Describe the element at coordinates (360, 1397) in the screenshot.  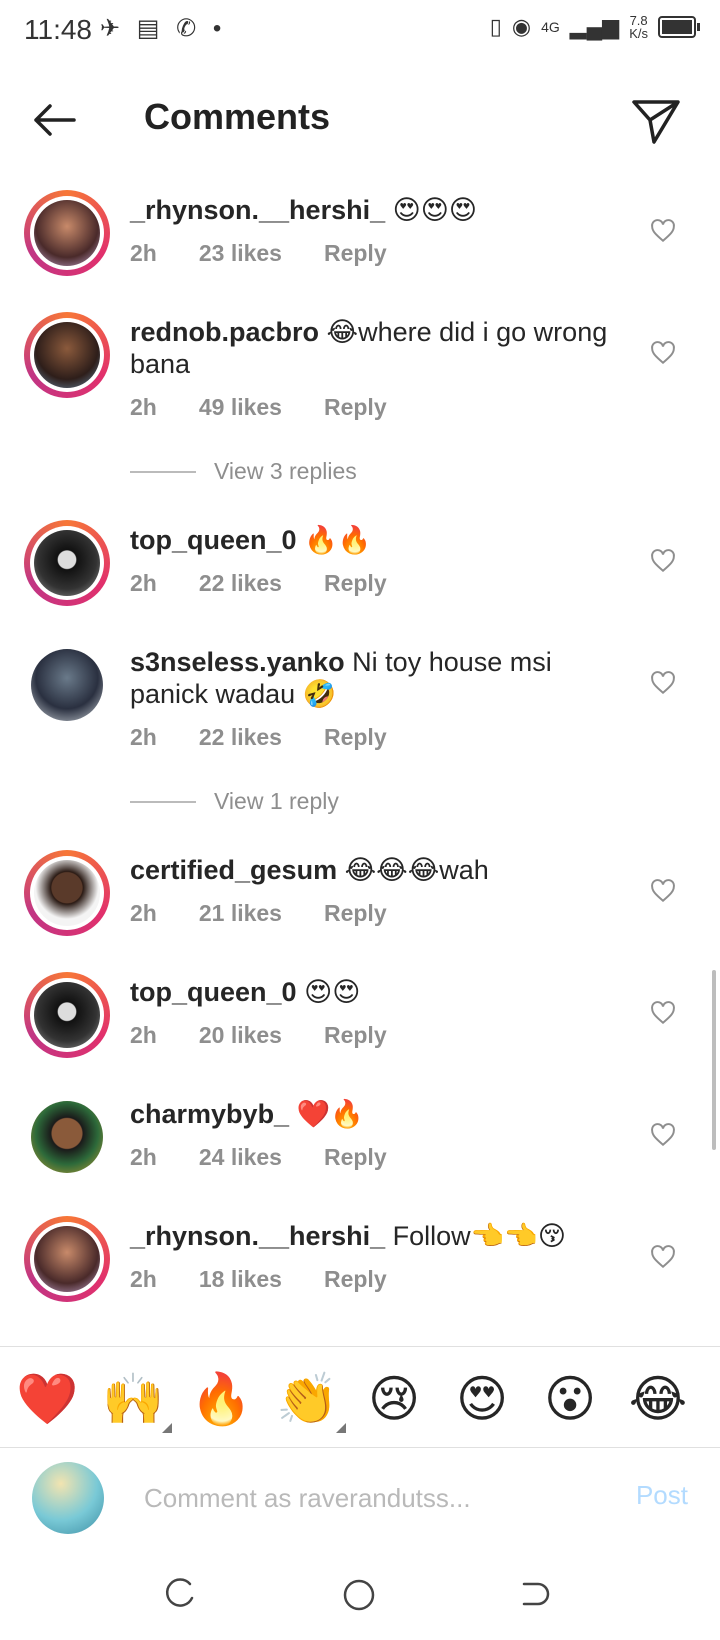
I see `quick-reaction-bar: ❤️ 🙌 🔥 👏 😢 😍 😮 😂` at that location.